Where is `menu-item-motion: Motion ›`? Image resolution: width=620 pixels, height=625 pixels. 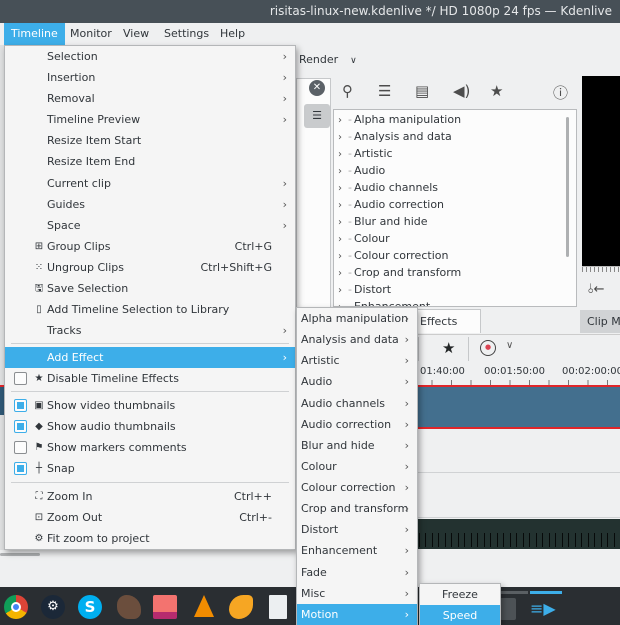
menu-item-motion: Motion › is located at coordinates (357, 614).